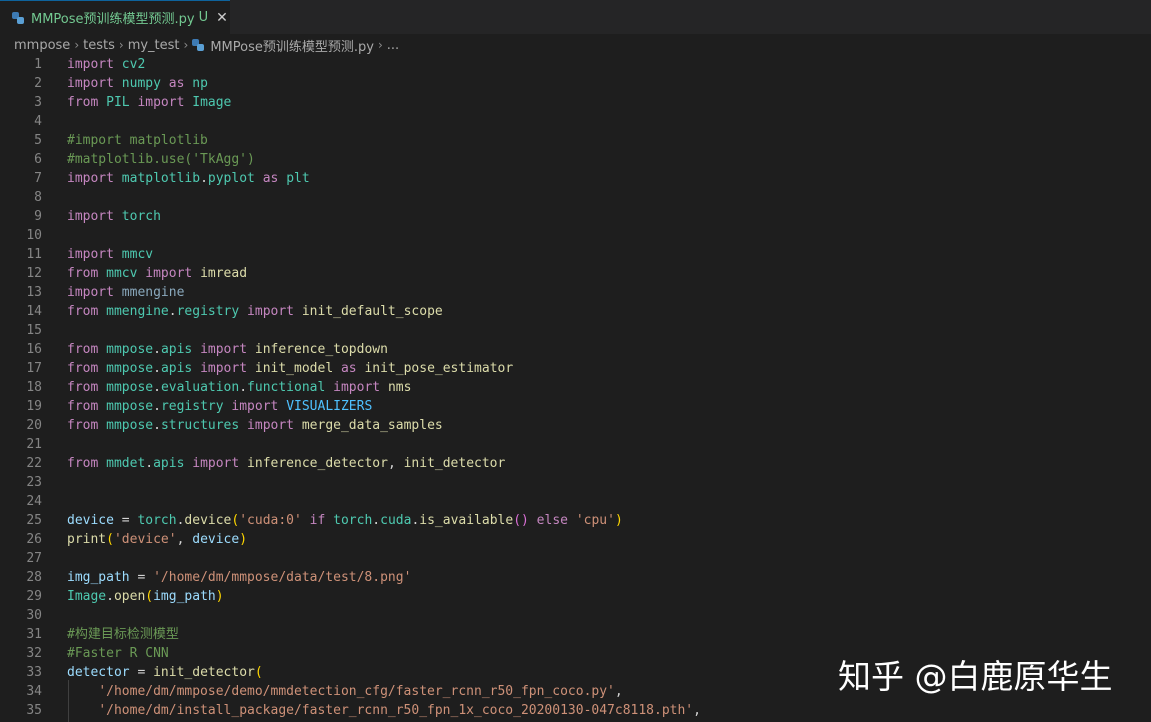  I want to click on line-number: 28, so click(34, 577).